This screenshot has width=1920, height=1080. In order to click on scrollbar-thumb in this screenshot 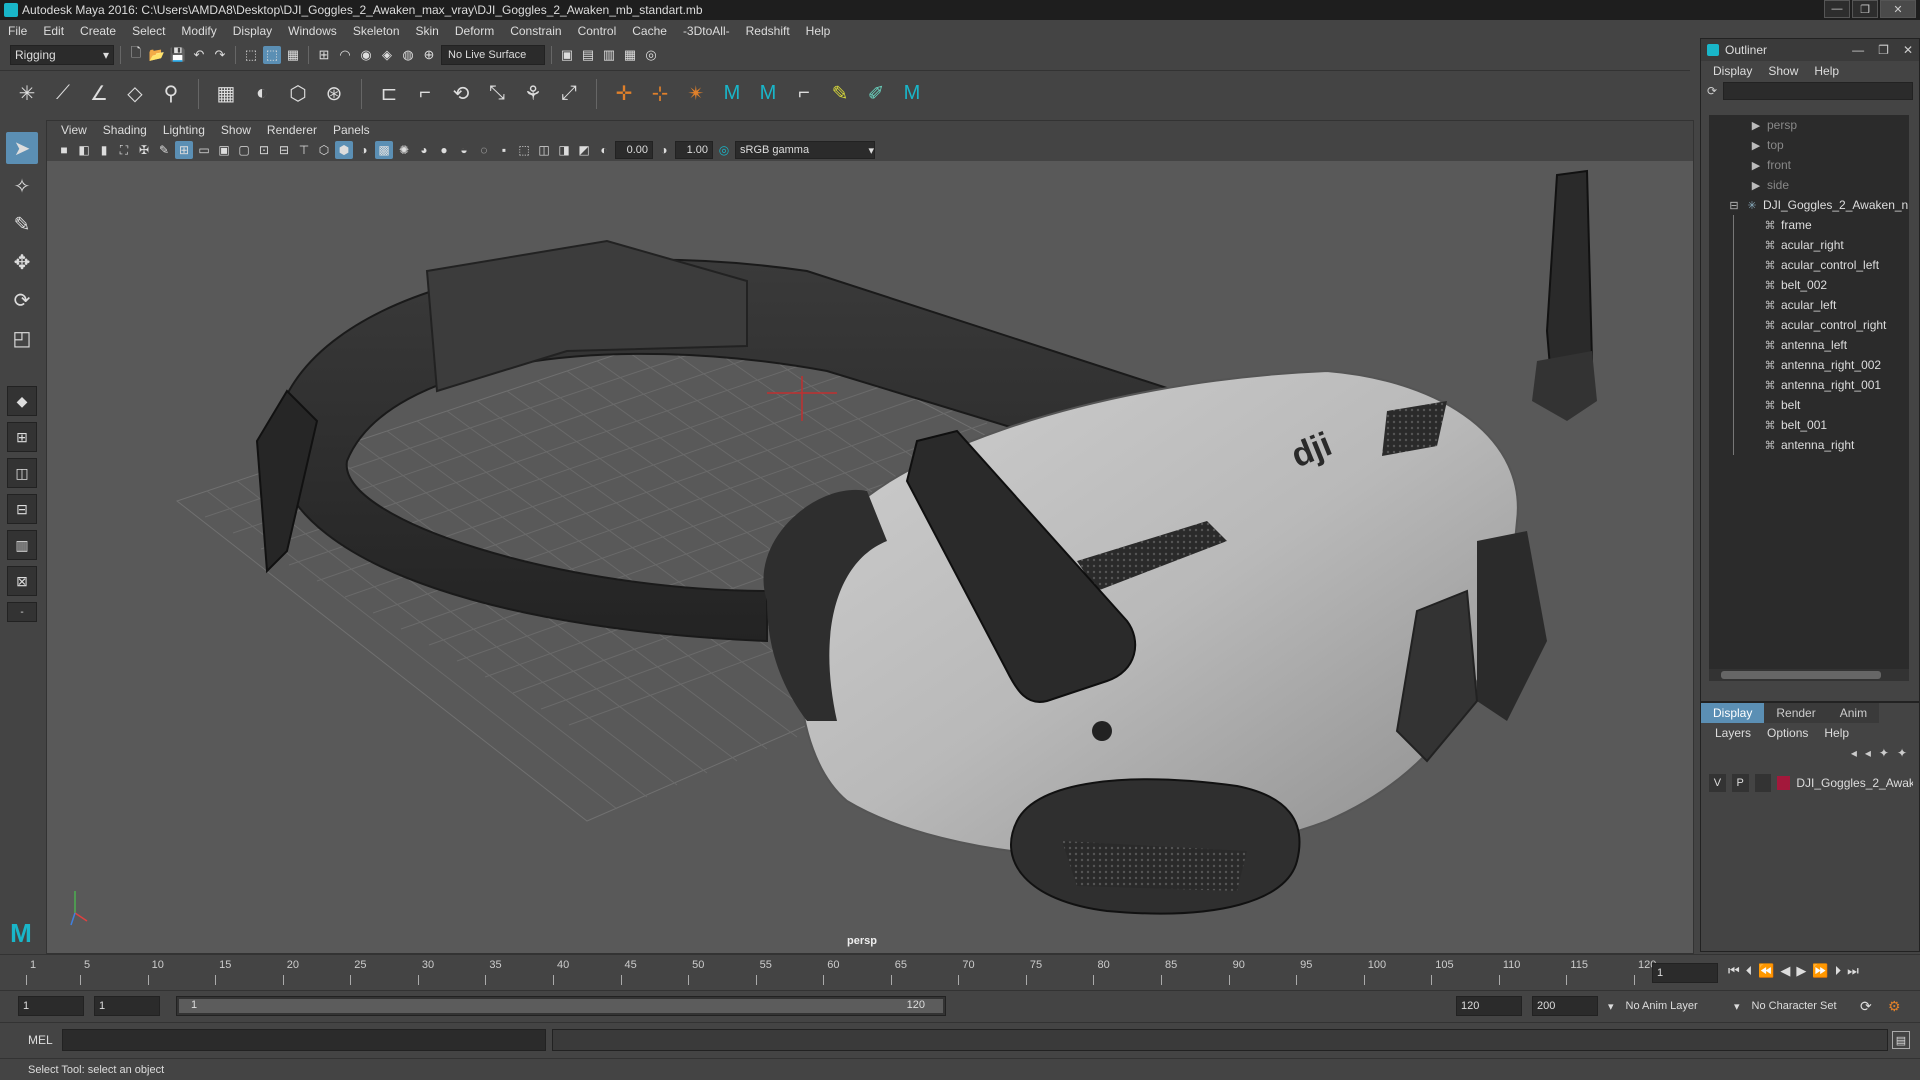, I will do `click(1801, 675)`.